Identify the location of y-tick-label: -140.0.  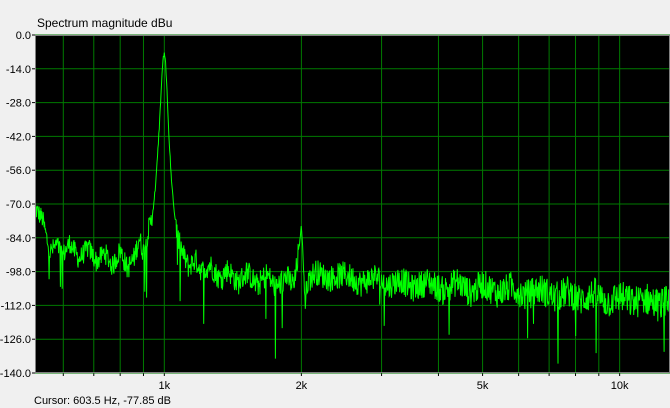
(15, 374).